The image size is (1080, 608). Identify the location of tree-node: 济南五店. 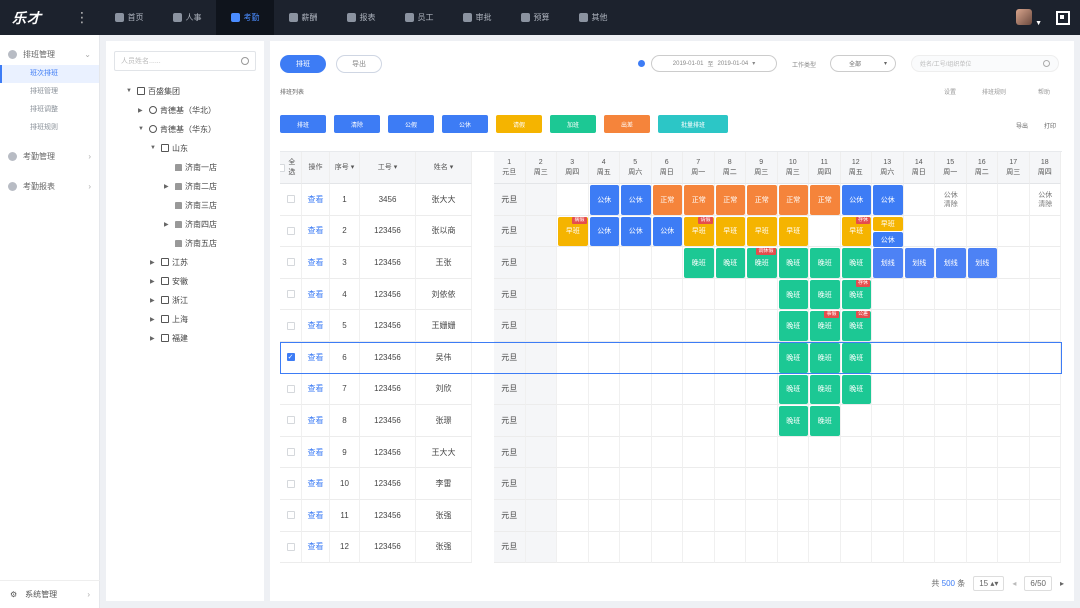
(190, 243).